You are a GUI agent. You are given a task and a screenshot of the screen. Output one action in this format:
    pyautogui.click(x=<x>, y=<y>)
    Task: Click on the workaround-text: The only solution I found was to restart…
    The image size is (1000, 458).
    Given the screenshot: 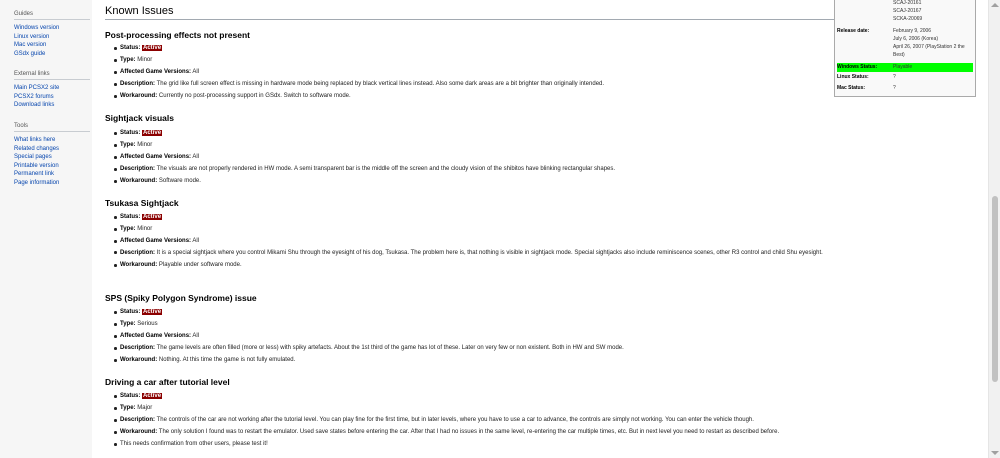 What is the action you would take?
    pyautogui.click(x=469, y=432)
    